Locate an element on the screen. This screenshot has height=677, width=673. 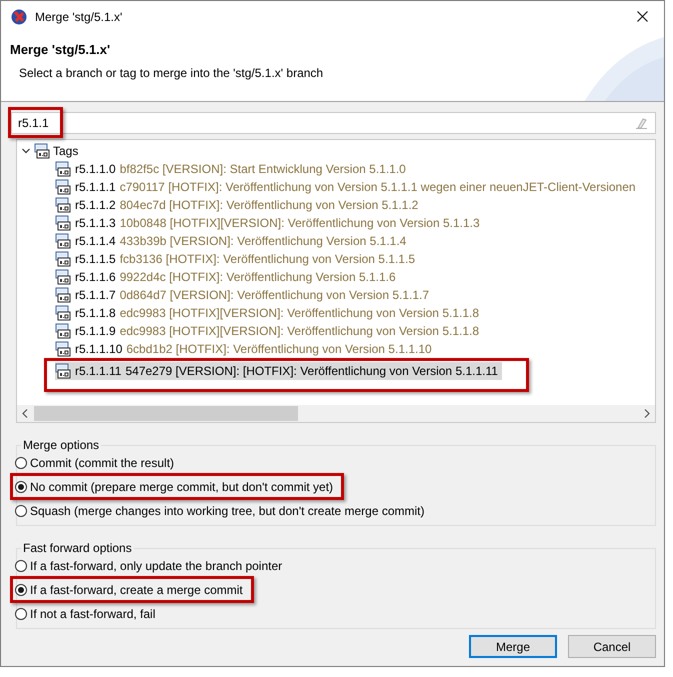
dialog-button: Cancel is located at coordinates (612, 646).